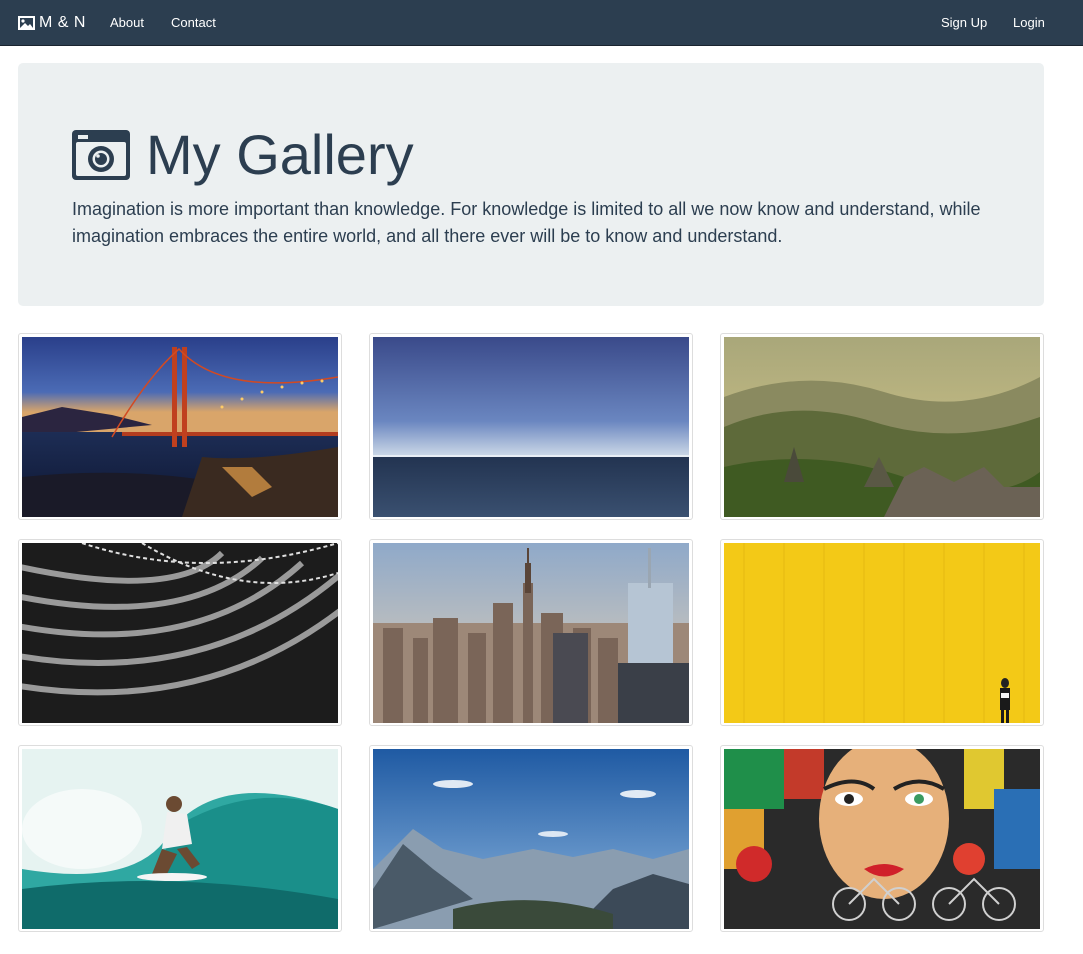 The width and height of the screenshot is (1083, 954). I want to click on picture-icon, so click(26, 22).